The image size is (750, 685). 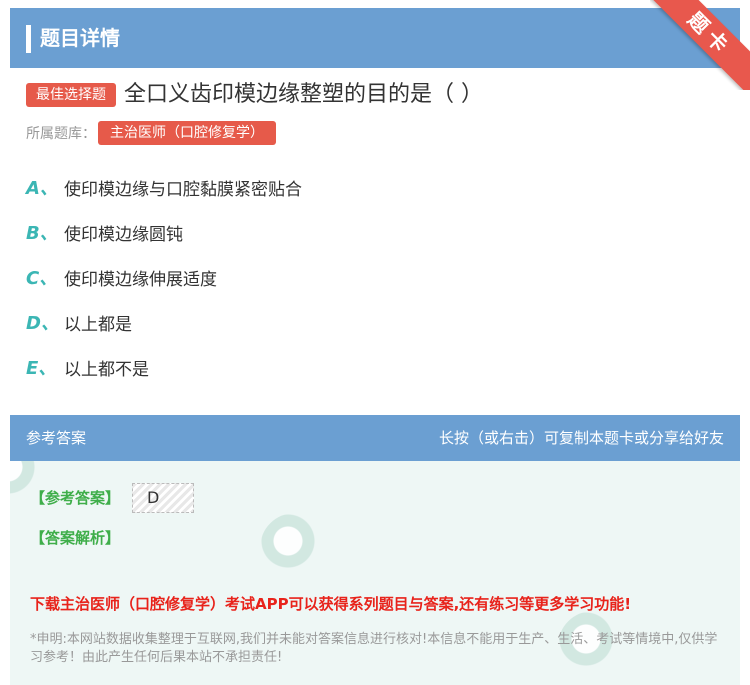 I want to click on option-letter: C、, so click(x=42, y=278).